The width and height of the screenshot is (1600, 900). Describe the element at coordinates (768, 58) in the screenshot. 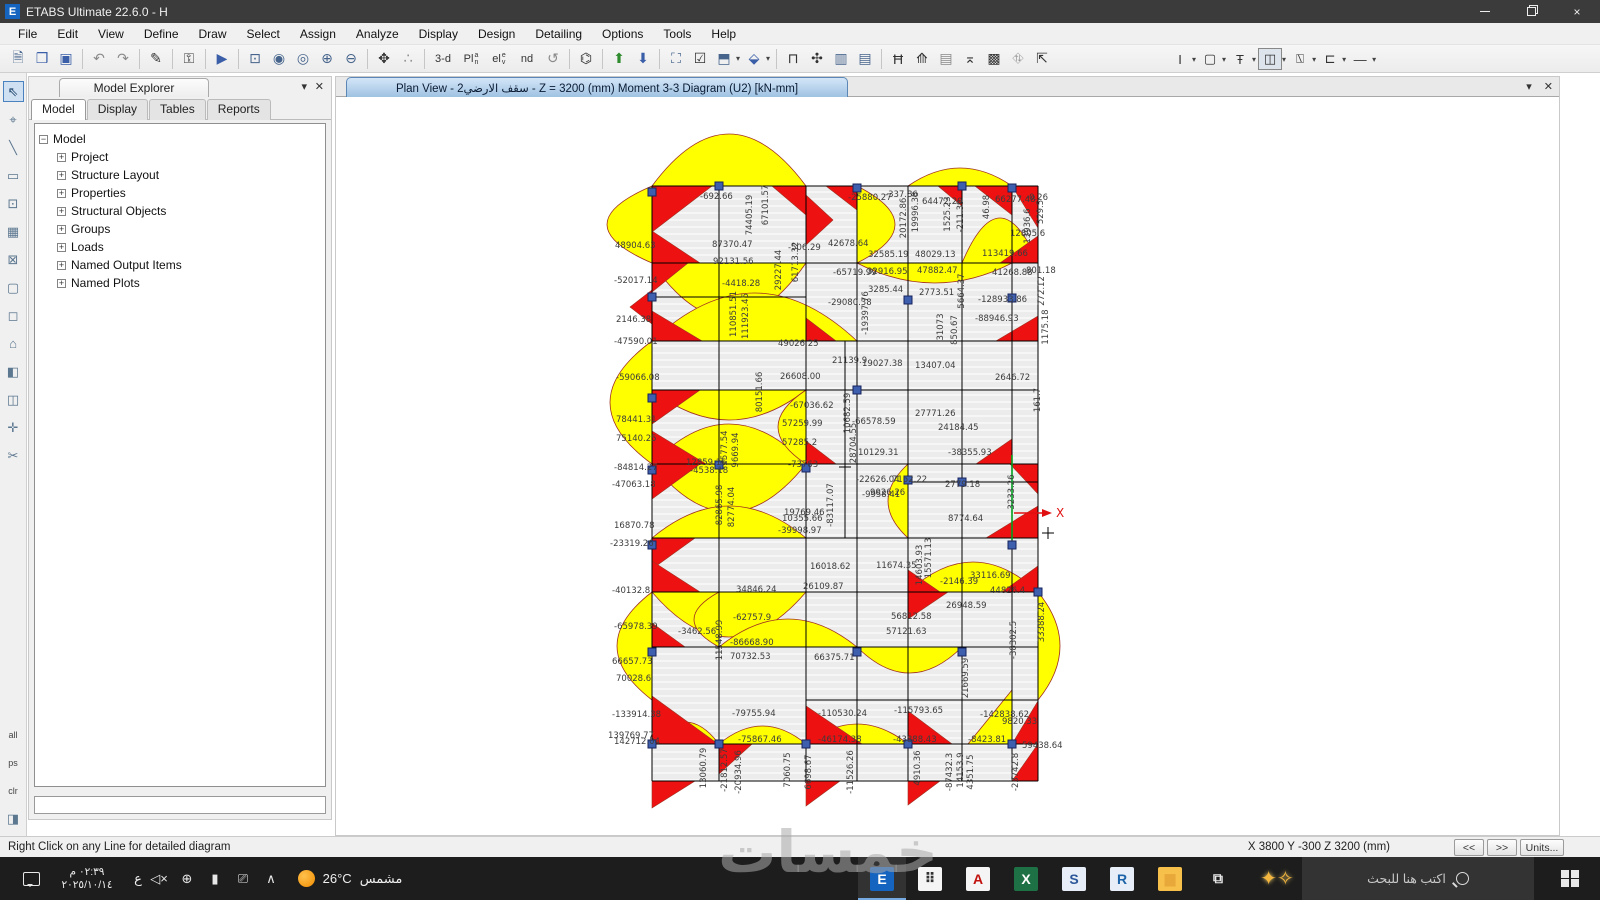

I see `object-shading-icon-caret: ▾` at that location.